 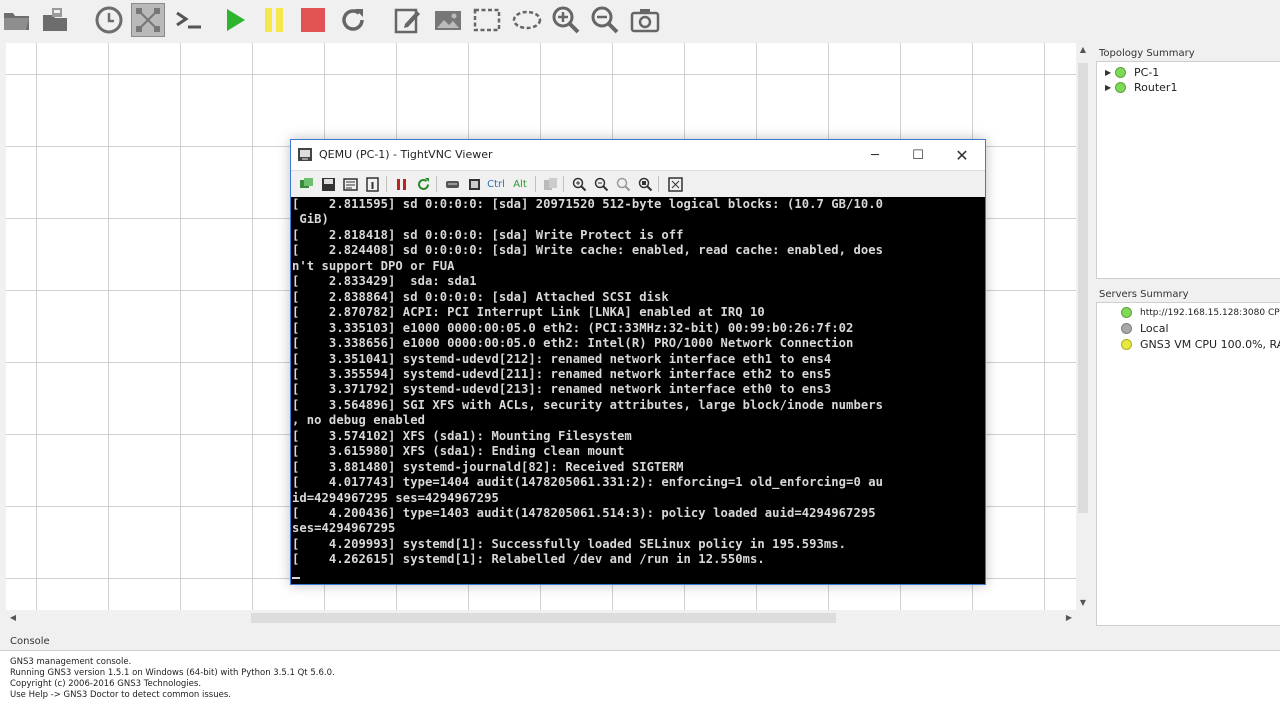 What do you see at coordinates (1154, 328) in the screenshot?
I see `server-item-label: Local` at bounding box center [1154, 328].